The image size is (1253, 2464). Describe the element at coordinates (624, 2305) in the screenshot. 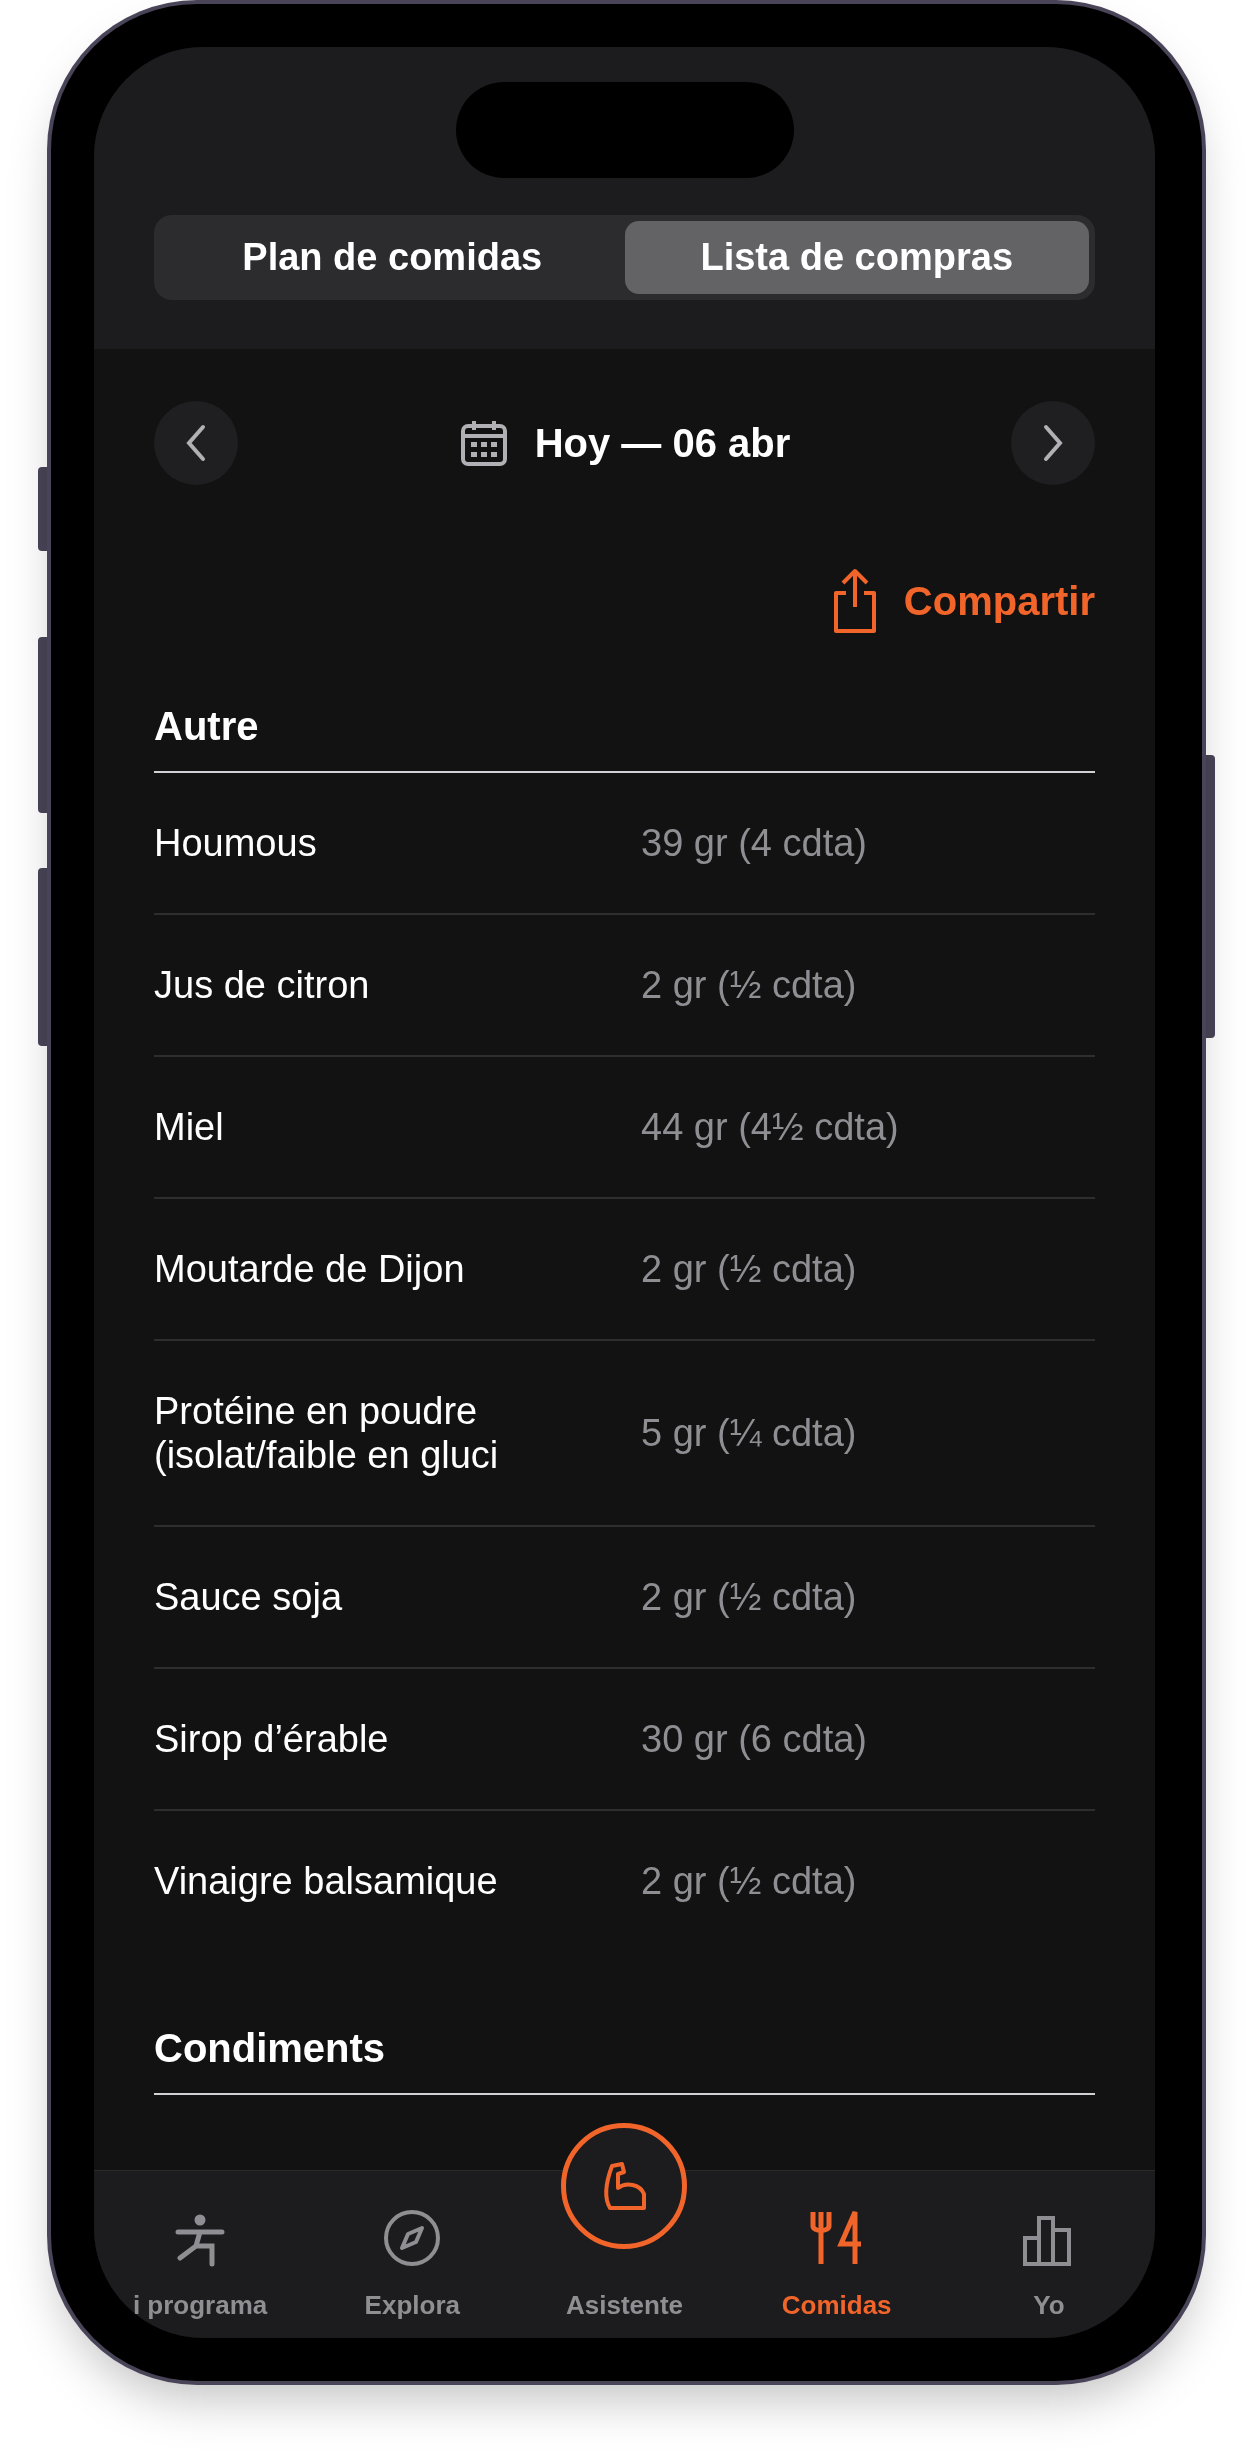

I see `assistant-label: Asistente` at that location.